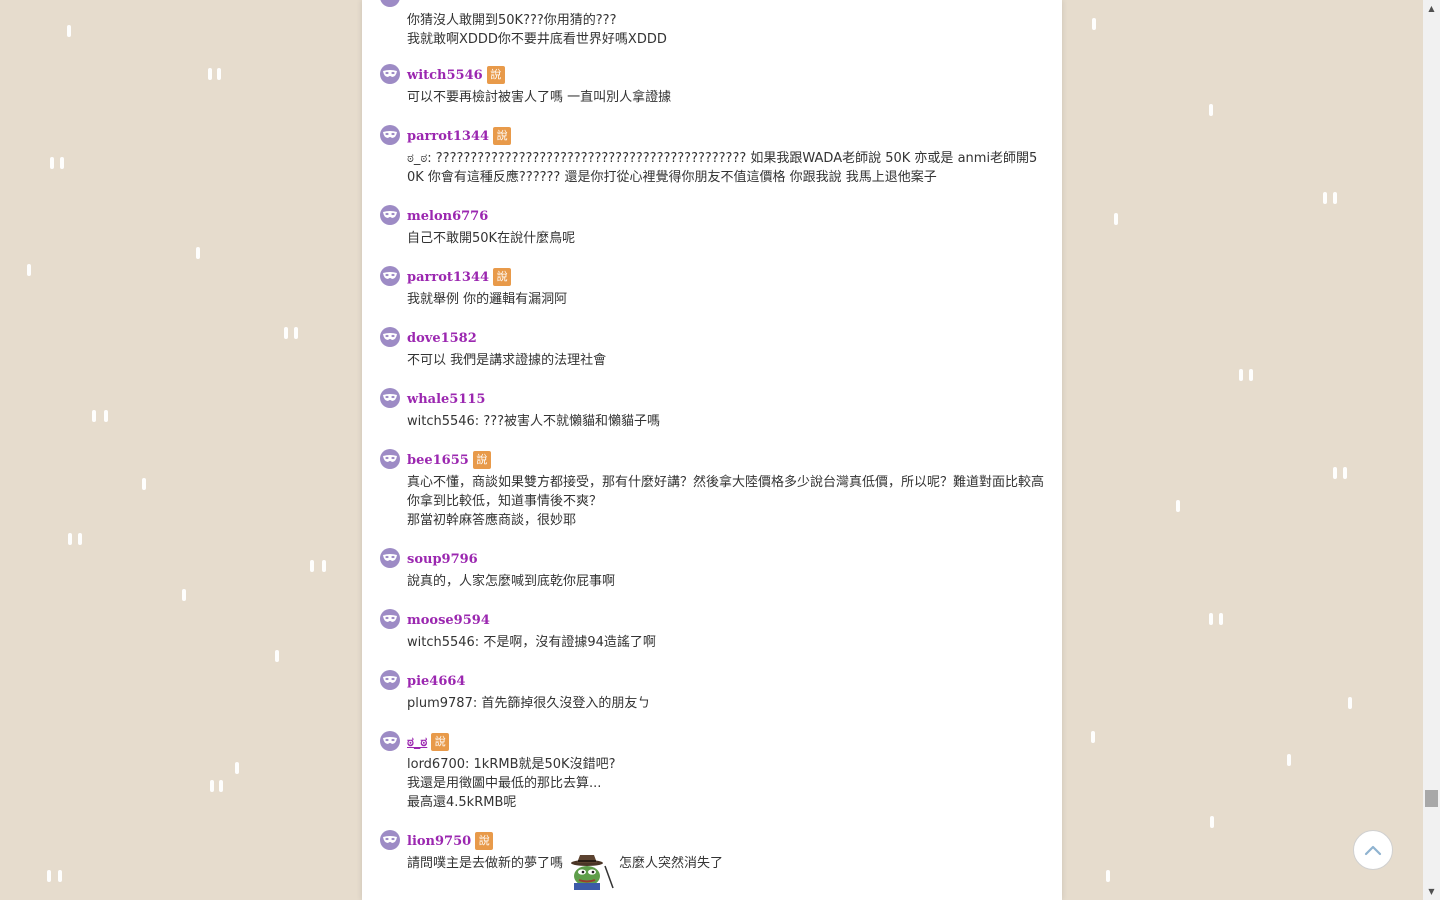  I want to click on comment-item: pie4664 plum9787: 首先篩掉很久沒登入的朋友ㄅ, so click(712, 691).